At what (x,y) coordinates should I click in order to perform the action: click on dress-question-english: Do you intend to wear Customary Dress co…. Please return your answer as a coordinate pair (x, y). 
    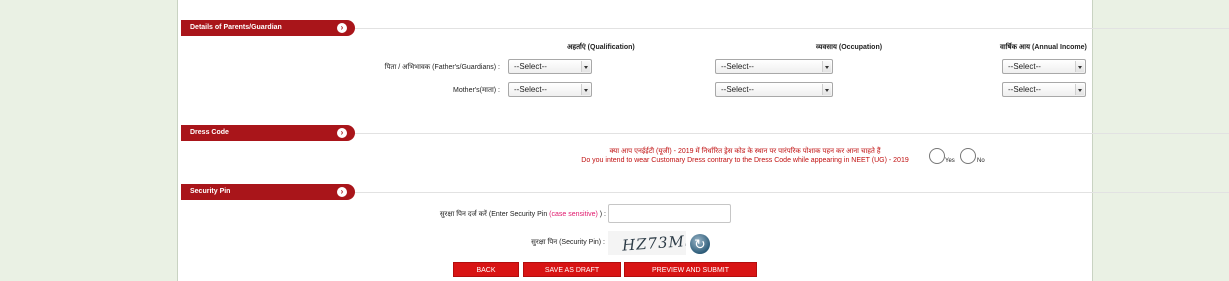
    Looking at the image, I should click on (745, 160).